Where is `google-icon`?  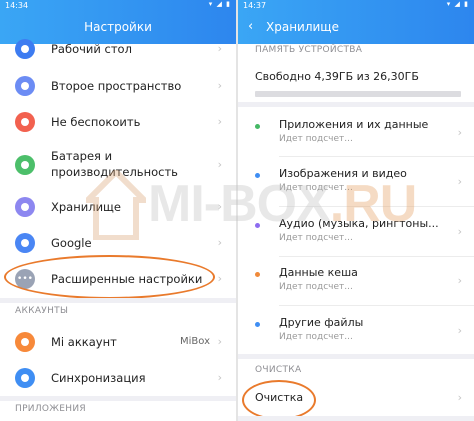 google-icon is located at coordinates (25, 243).